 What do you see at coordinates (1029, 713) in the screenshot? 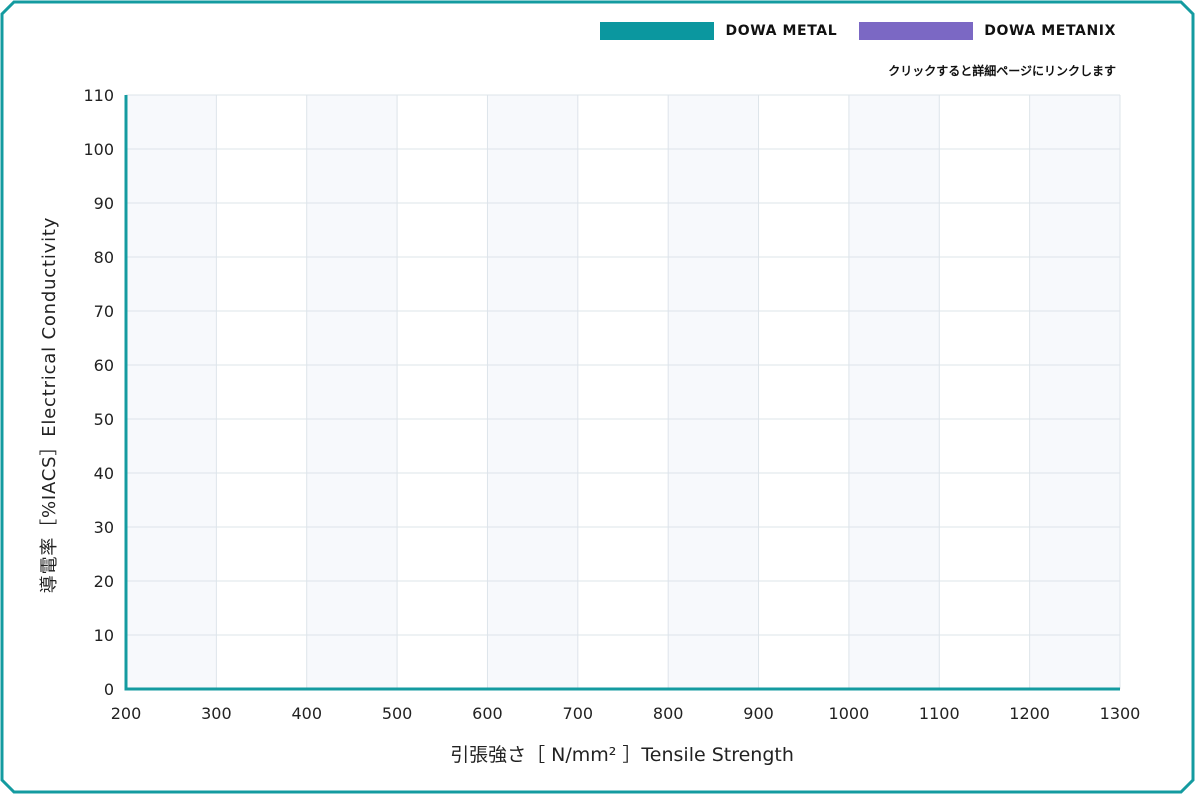
I see `x-tick-label: 1200` at bounding box center [1029, 713].